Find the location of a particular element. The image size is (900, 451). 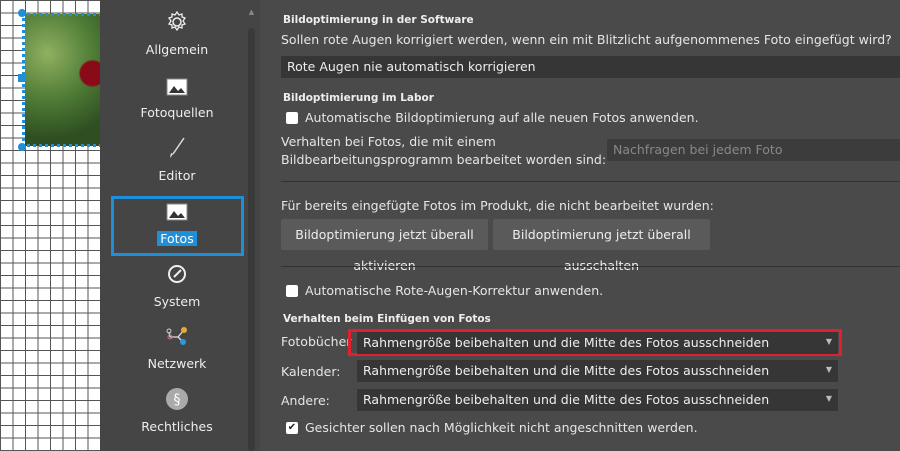

sidebar-item-label: Allgemein is located at coordinates (177, 49).